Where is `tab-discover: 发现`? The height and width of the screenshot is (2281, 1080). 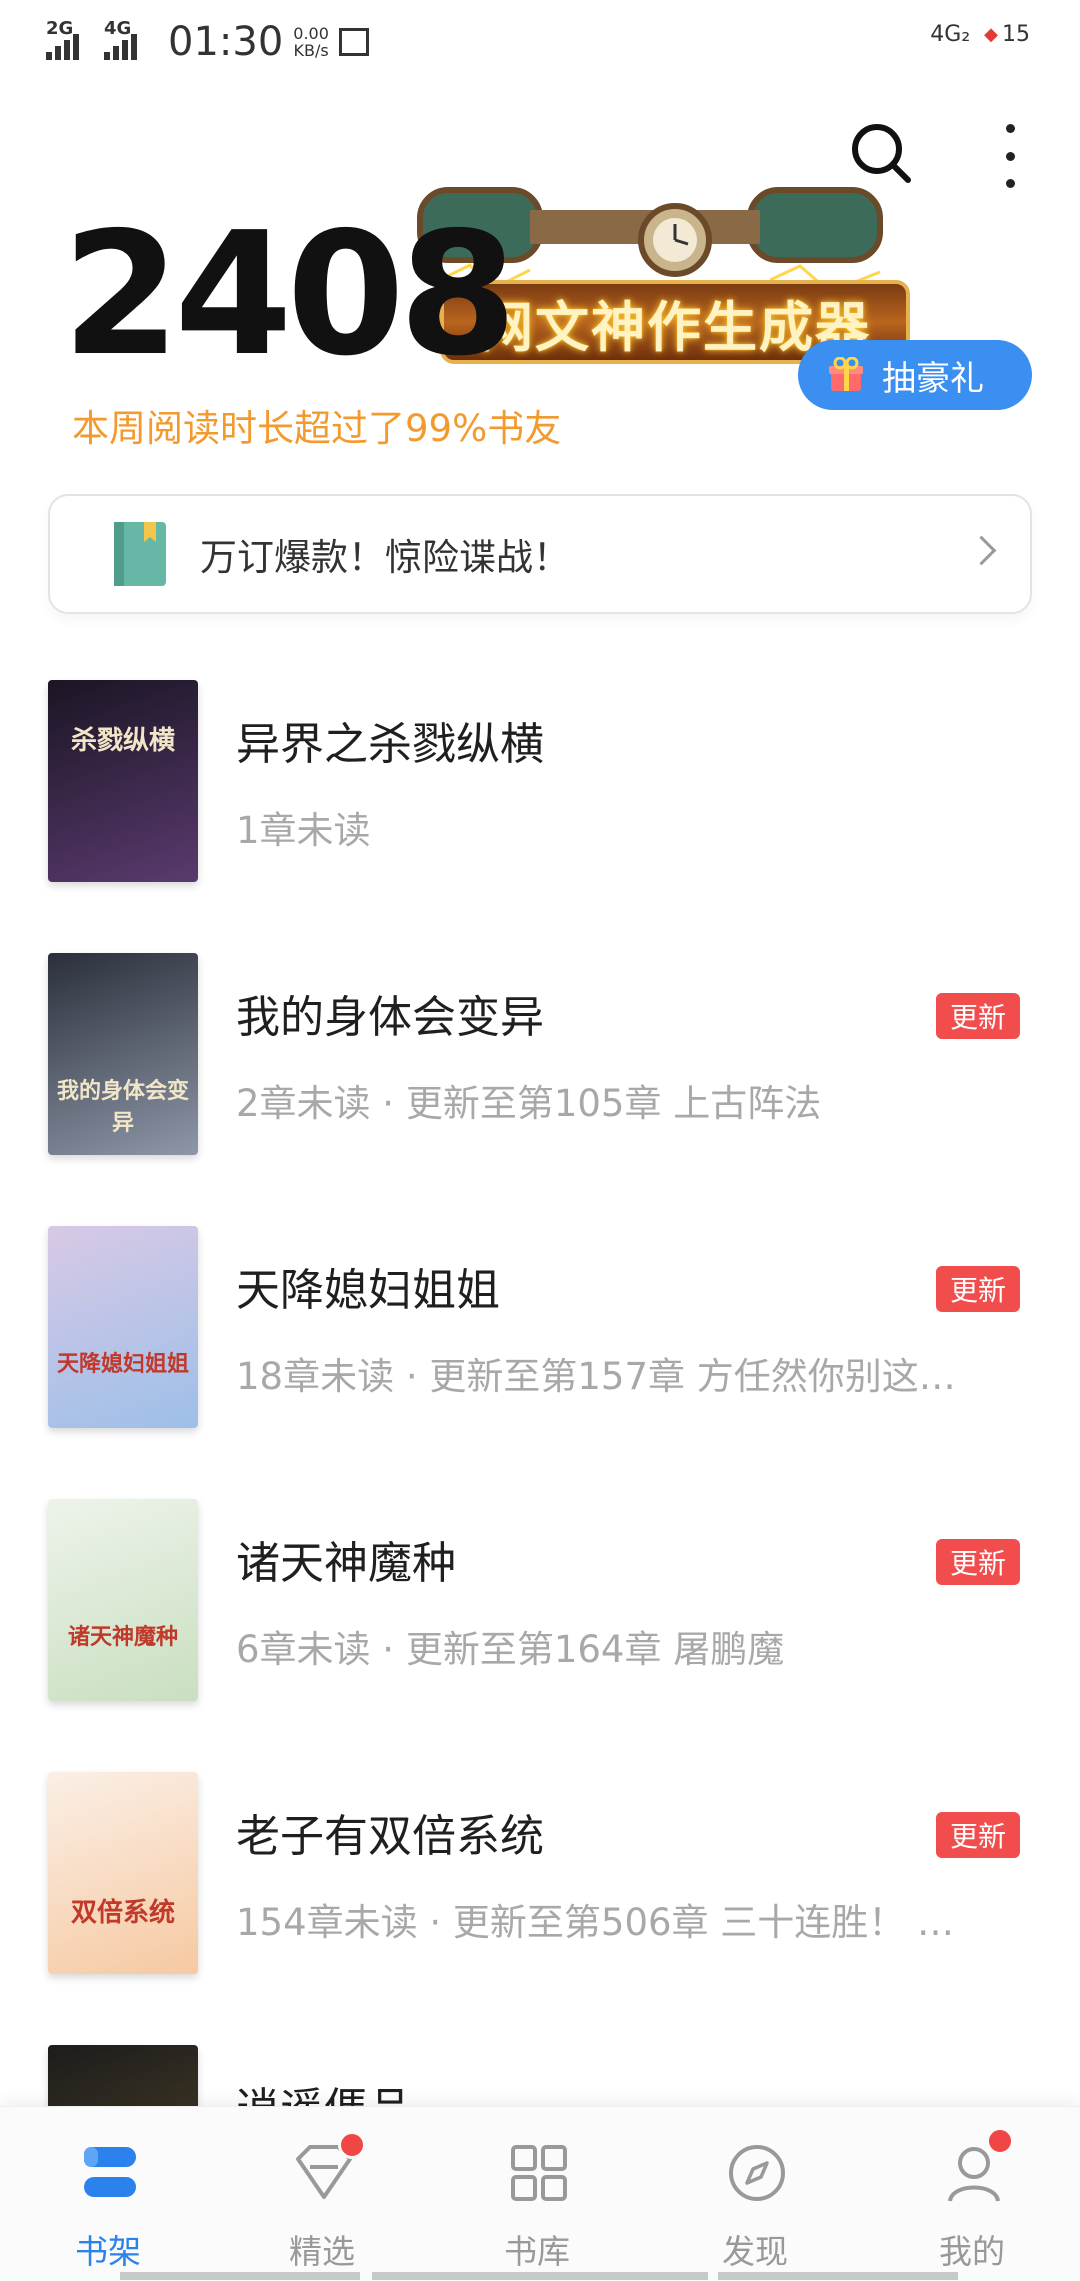
tab-discover: 发现 is located at coordinates (755, 2194).